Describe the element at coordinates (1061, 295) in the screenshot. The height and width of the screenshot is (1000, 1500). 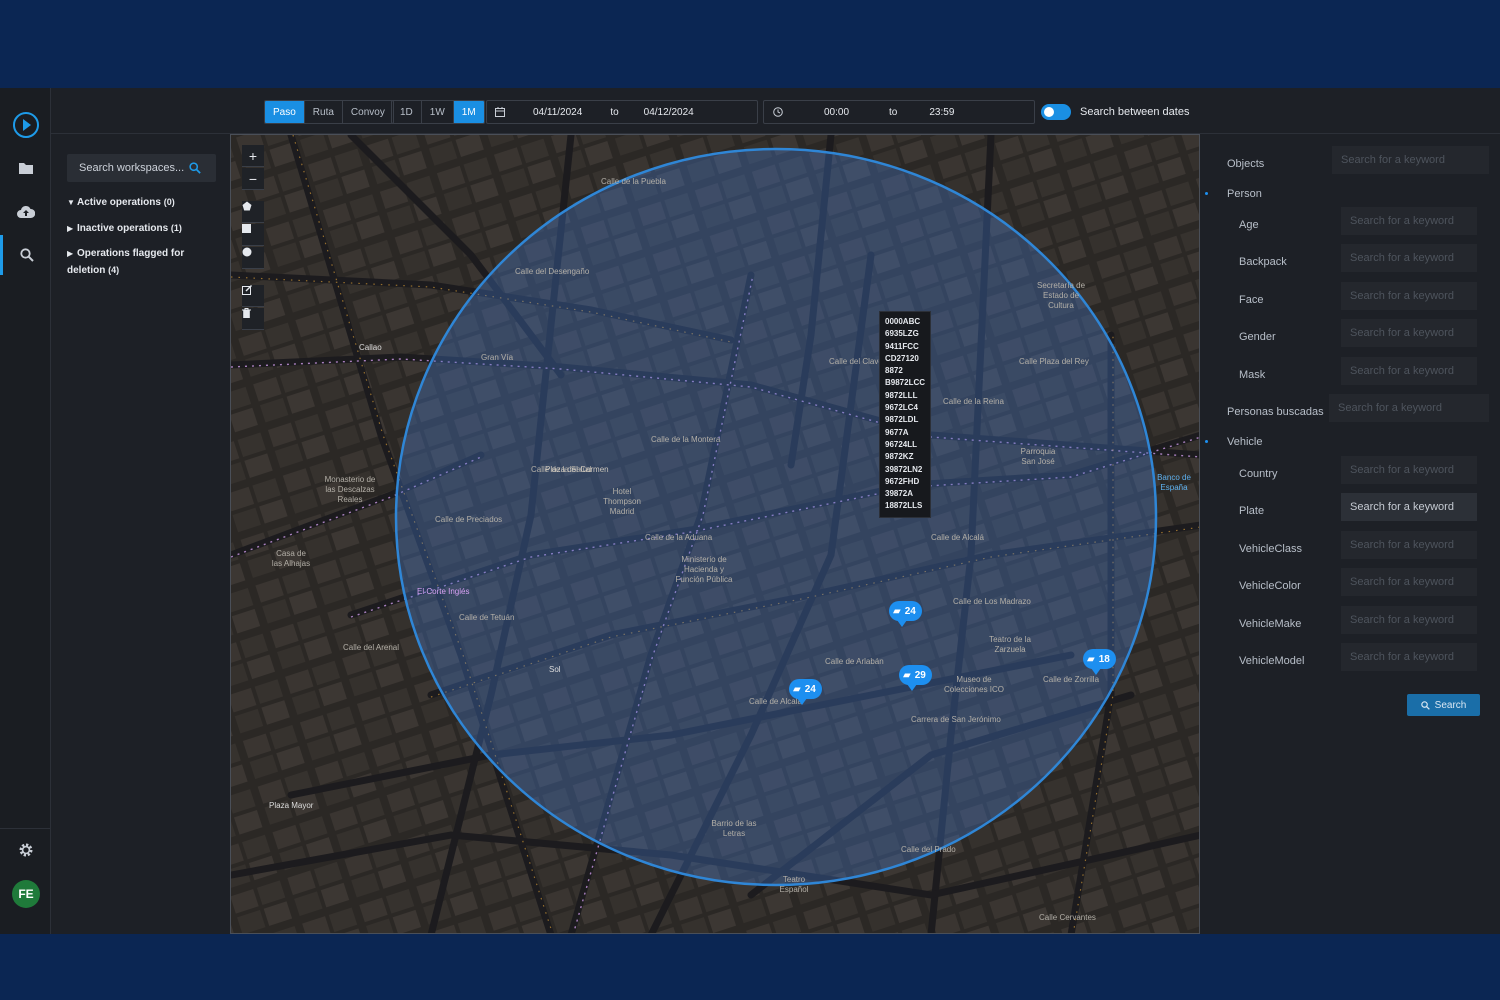
I see `place-label: Secretaría de Estado de Cultura` at that location.